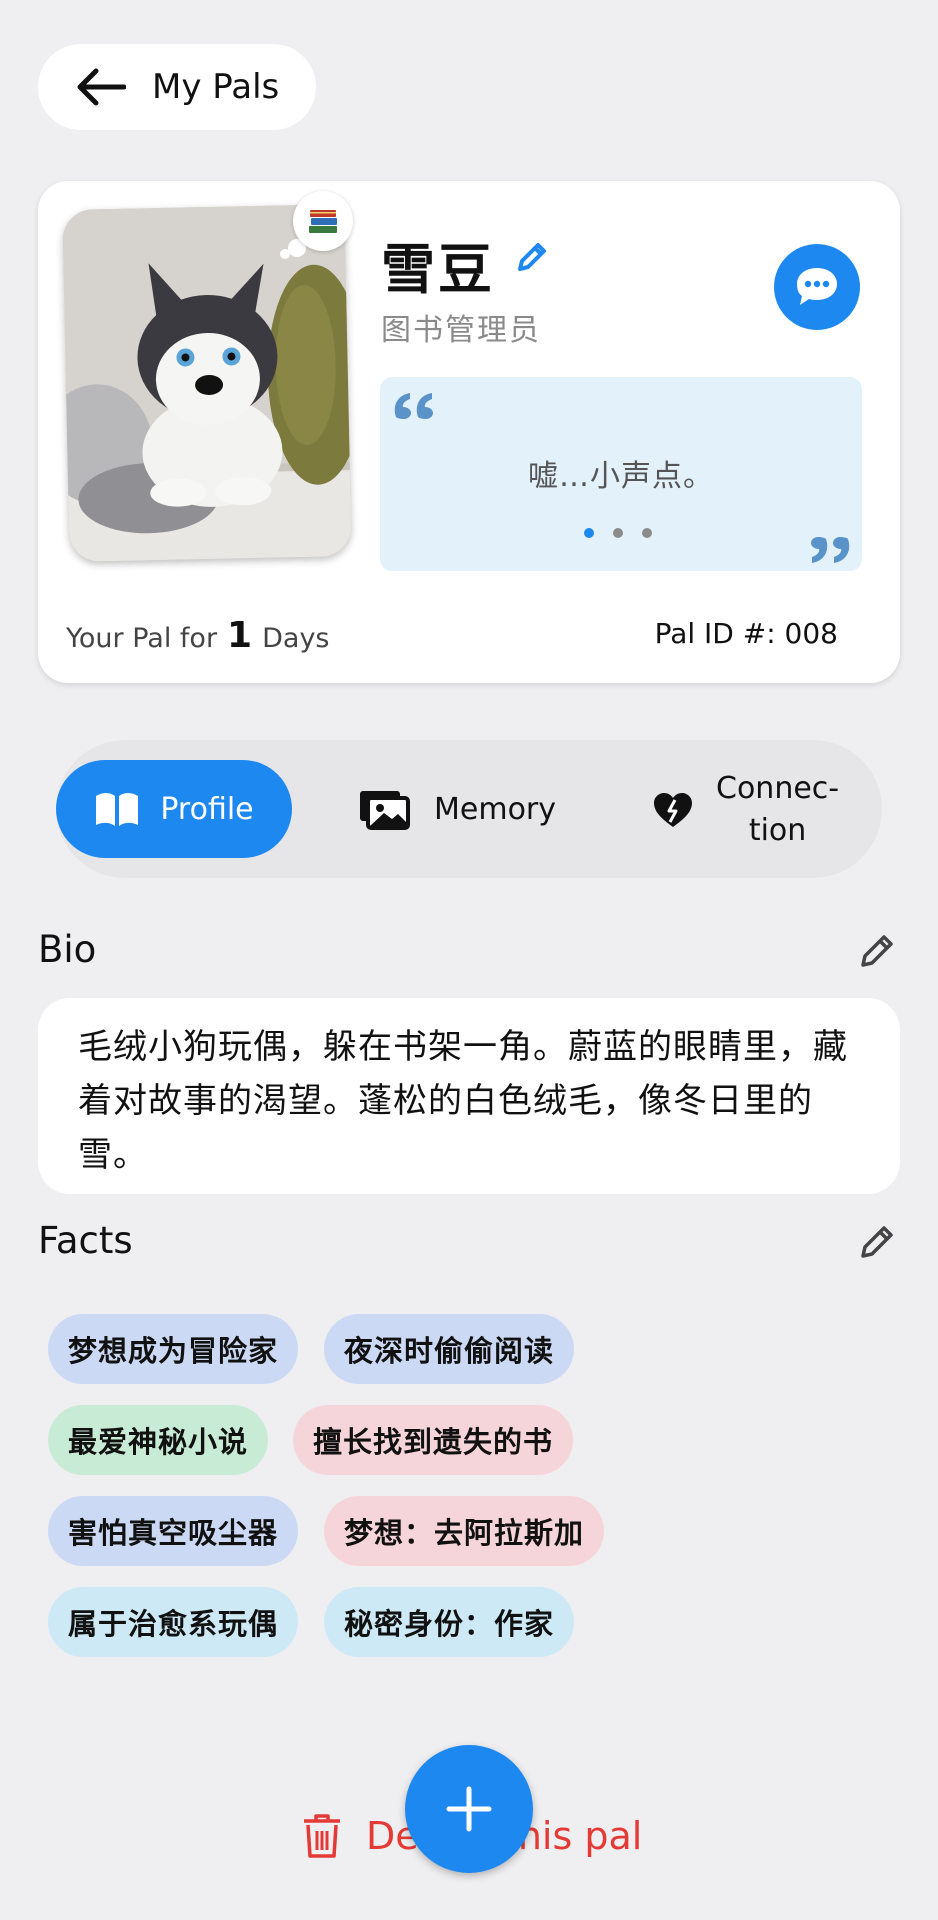  What do you see at coordinates (777, 830) in the screenshot?
I see `tab-connection-label-line2: tion` at bounding box center [777, 830].